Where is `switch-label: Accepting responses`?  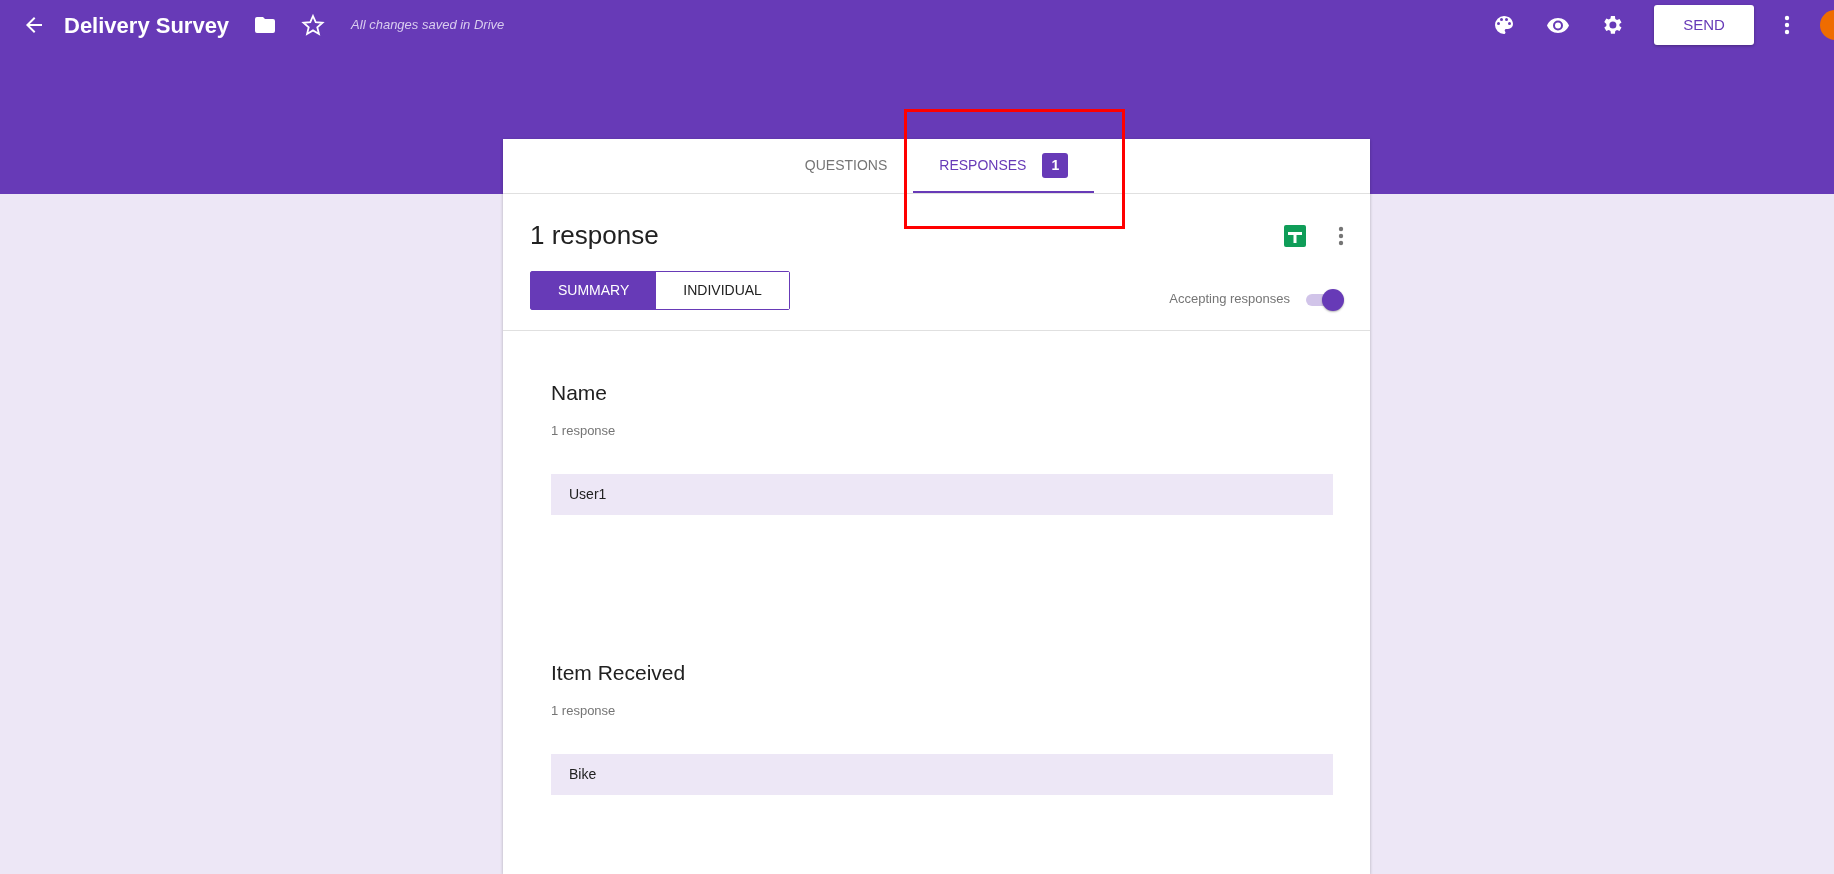
switch-label: Accepting responses is located at coordinates (1229, 299).